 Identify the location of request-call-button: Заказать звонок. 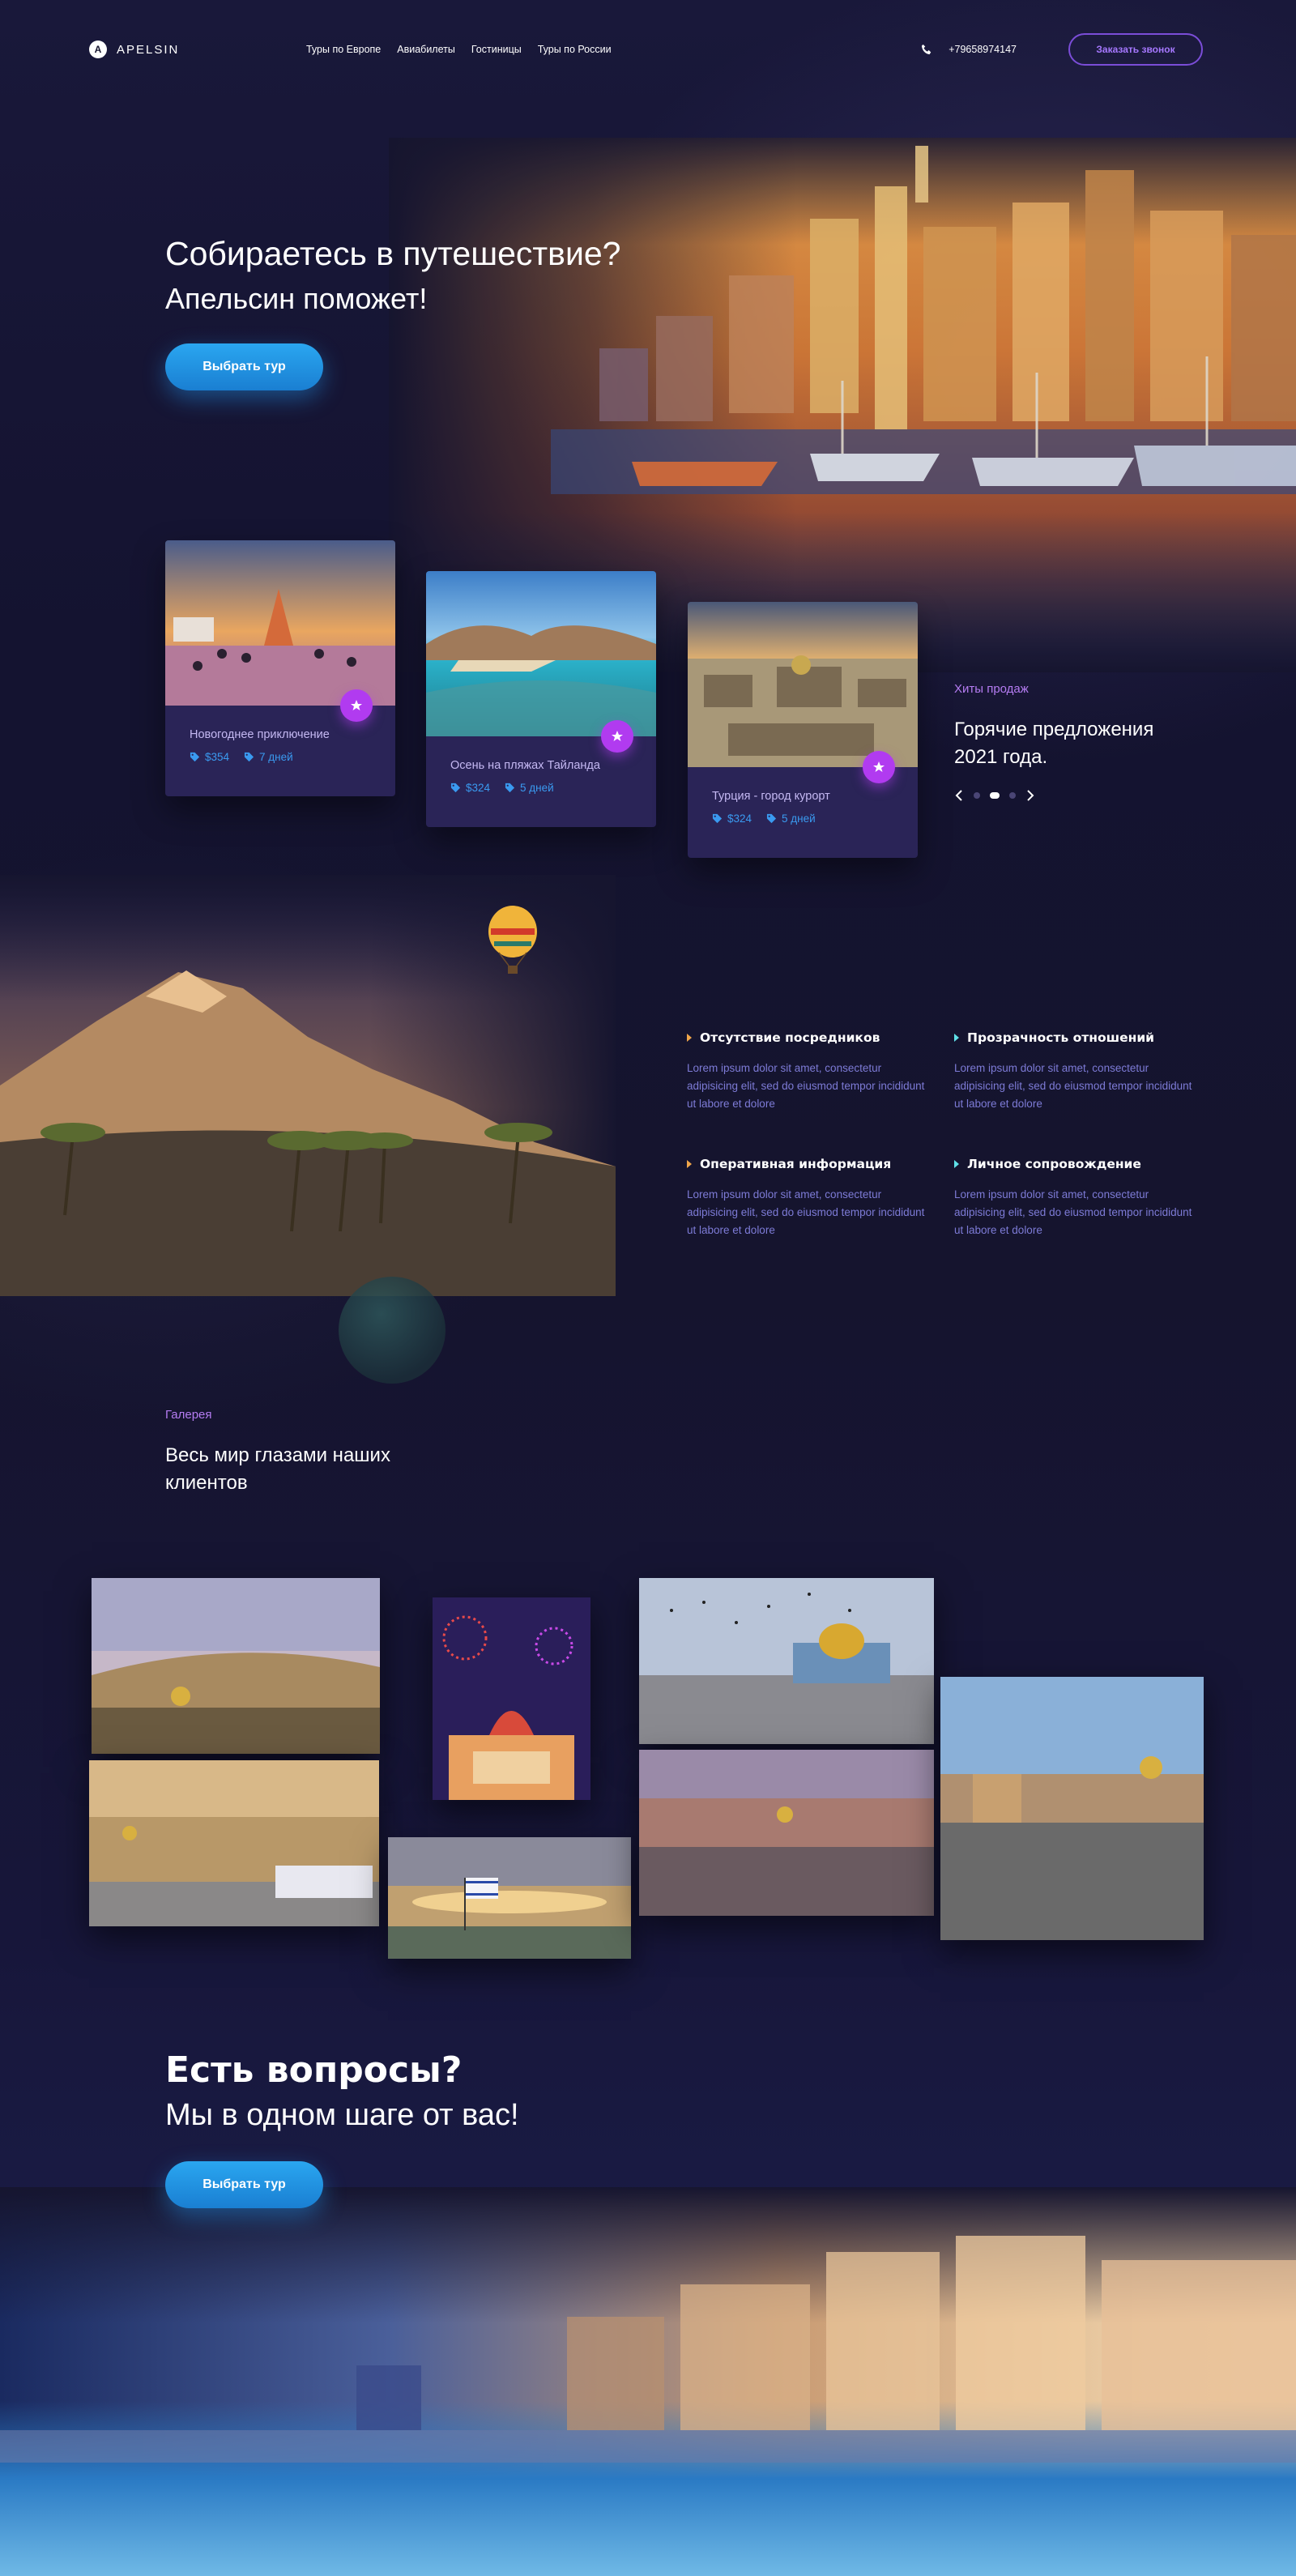
(1135, 50).